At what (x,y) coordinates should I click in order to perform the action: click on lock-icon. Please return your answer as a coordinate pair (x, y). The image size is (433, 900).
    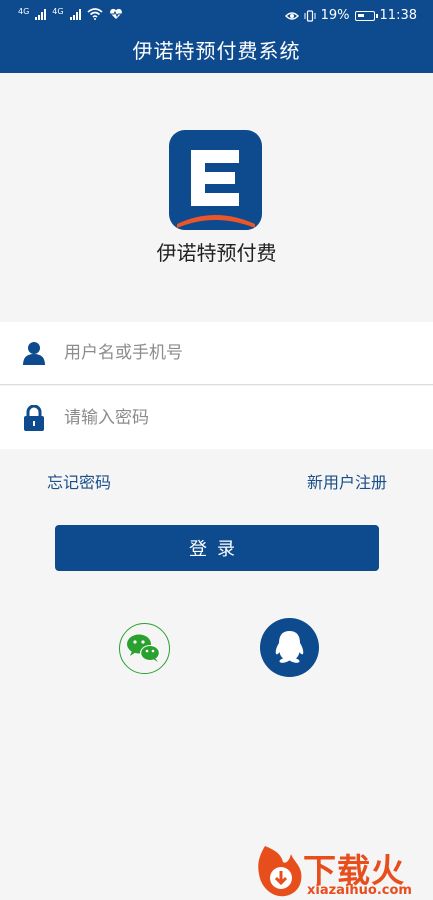
    Looking at the image, I should click on (34, 417).